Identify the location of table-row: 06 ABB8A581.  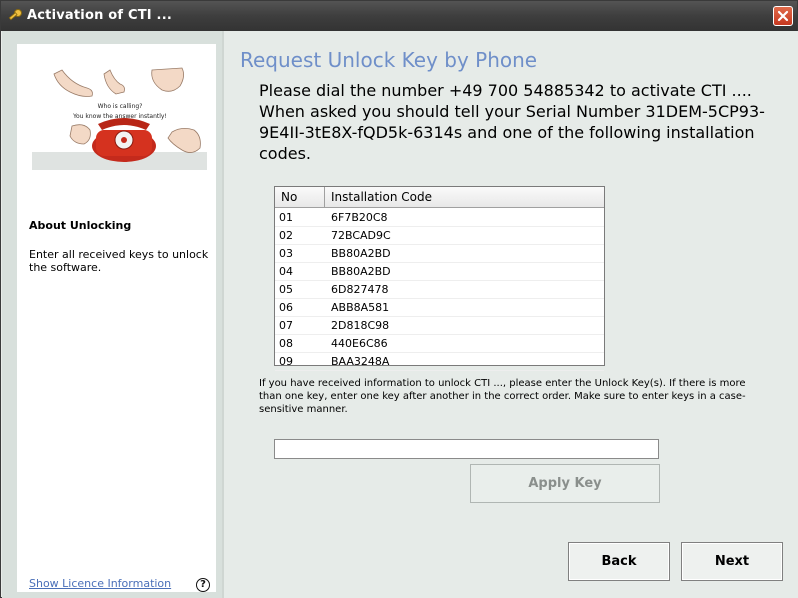
(439, 308).